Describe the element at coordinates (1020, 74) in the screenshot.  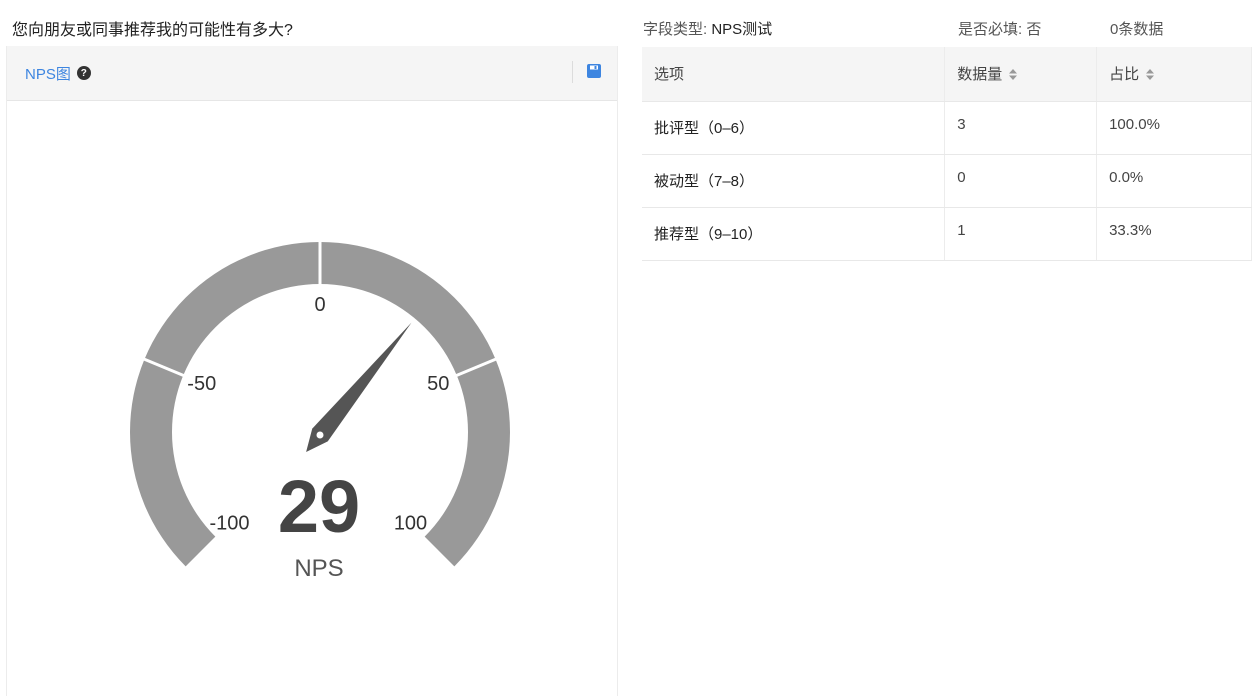
I see `header-count: 数据量` at that location.